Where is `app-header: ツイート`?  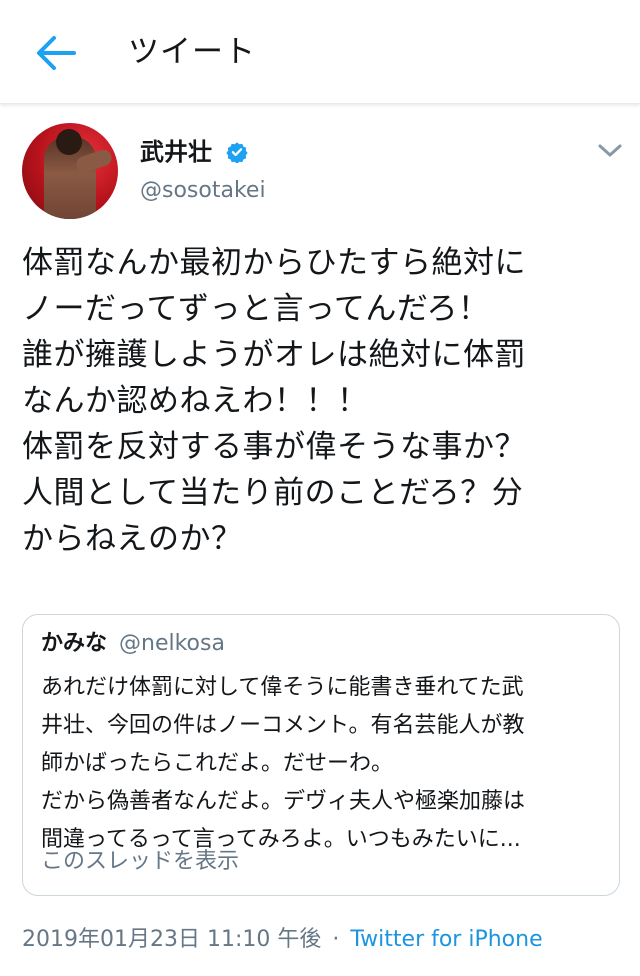
app-header: ツイート is located at coordinates (320, 52).